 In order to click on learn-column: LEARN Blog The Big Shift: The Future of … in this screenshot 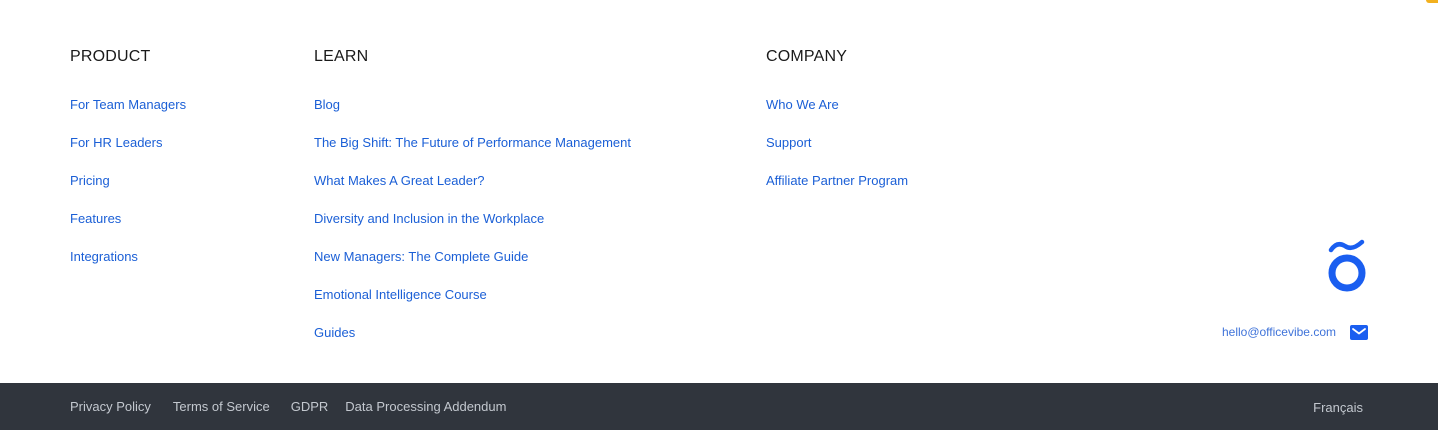, I will do `click(472, 193)`.